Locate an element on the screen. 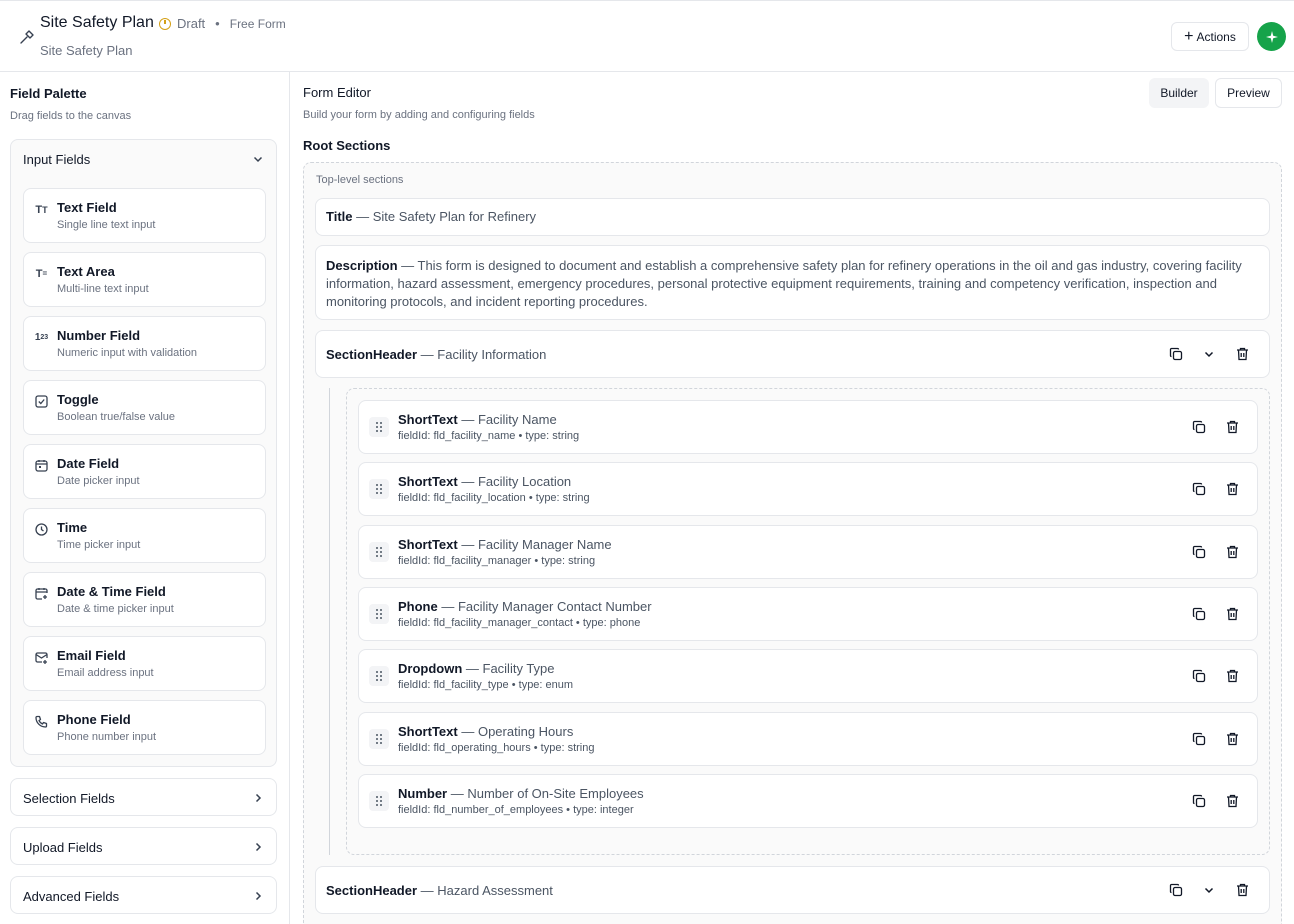 This screenshot has width=1294, height=924. group-header-advanced-fields: Advanced Fields is located at coordinates (143, 896).